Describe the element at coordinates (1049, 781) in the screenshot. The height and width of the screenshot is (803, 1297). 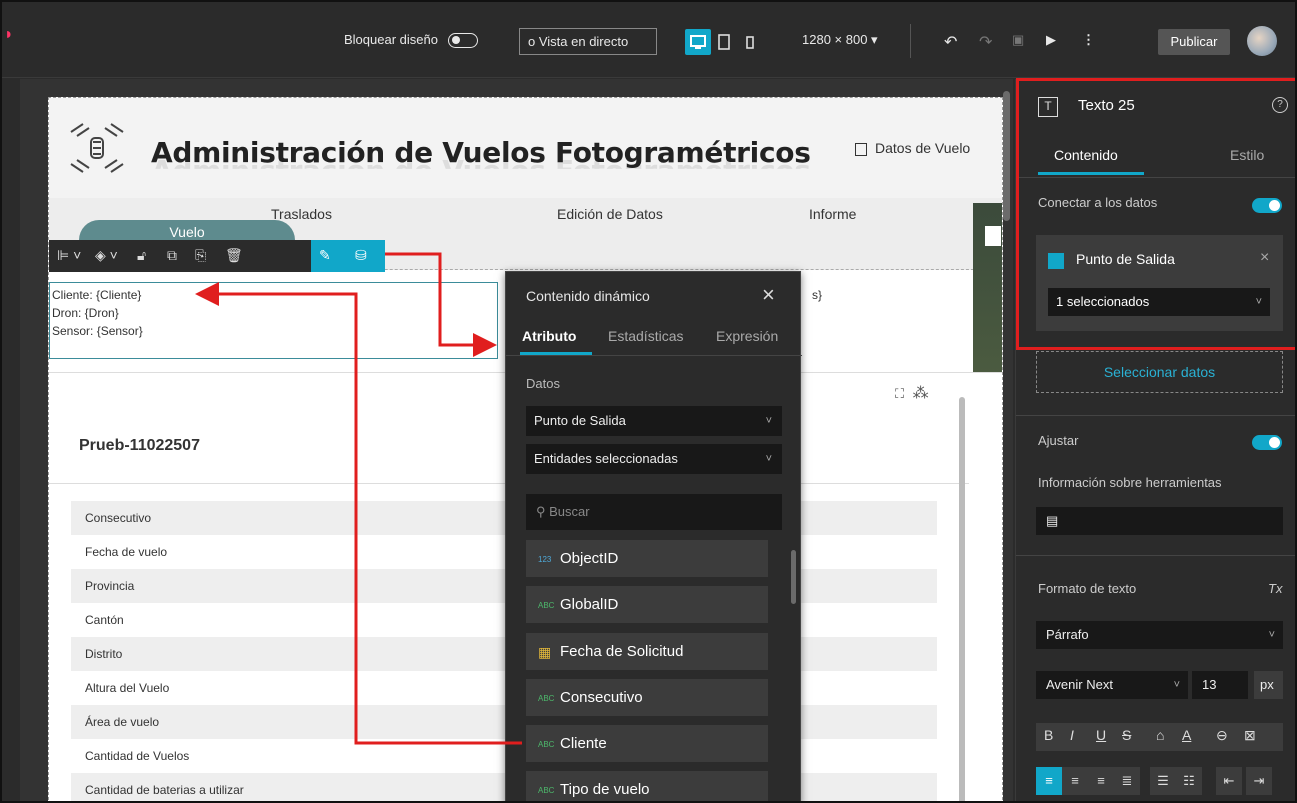
I see `align-left-icon: ≡` at that location.